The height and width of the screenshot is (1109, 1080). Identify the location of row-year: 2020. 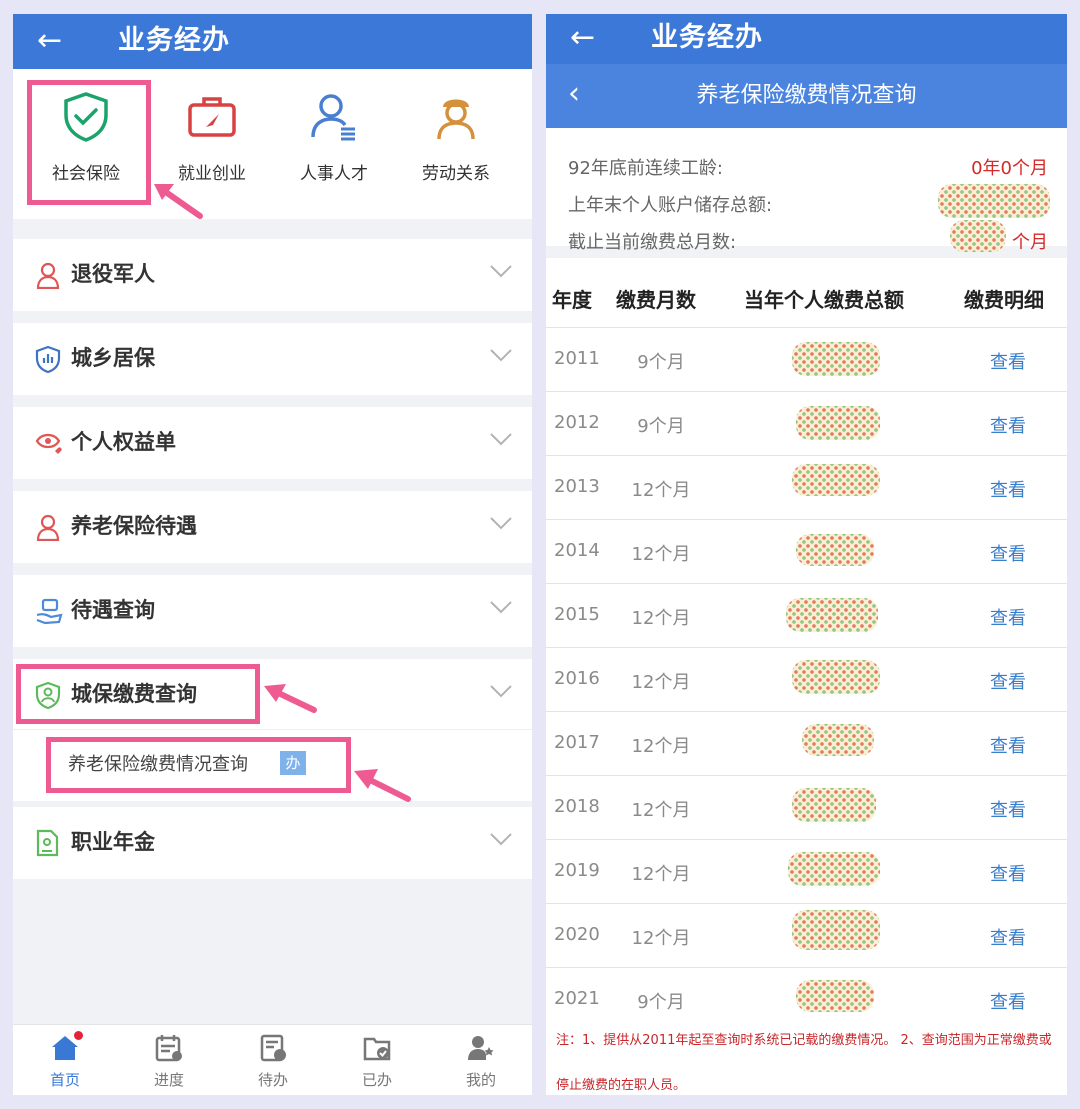
(577, 934).